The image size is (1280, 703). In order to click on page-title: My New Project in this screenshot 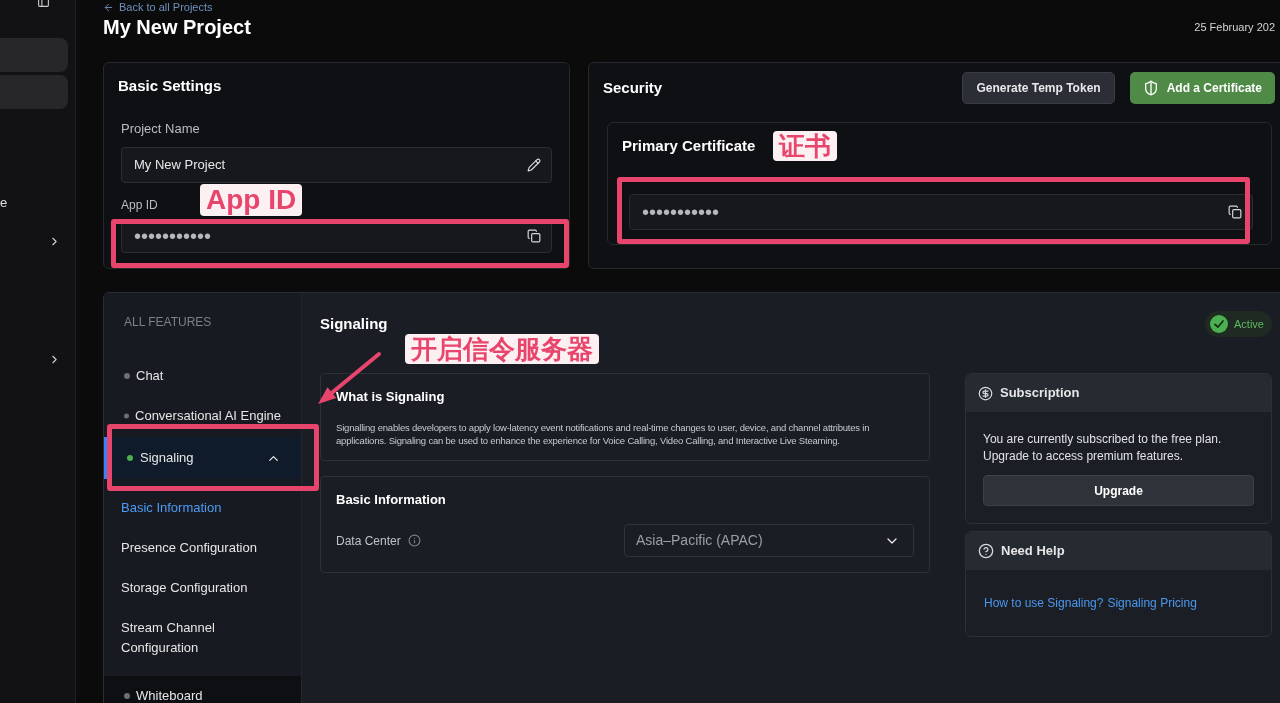, I will do `click(177, 27)`.